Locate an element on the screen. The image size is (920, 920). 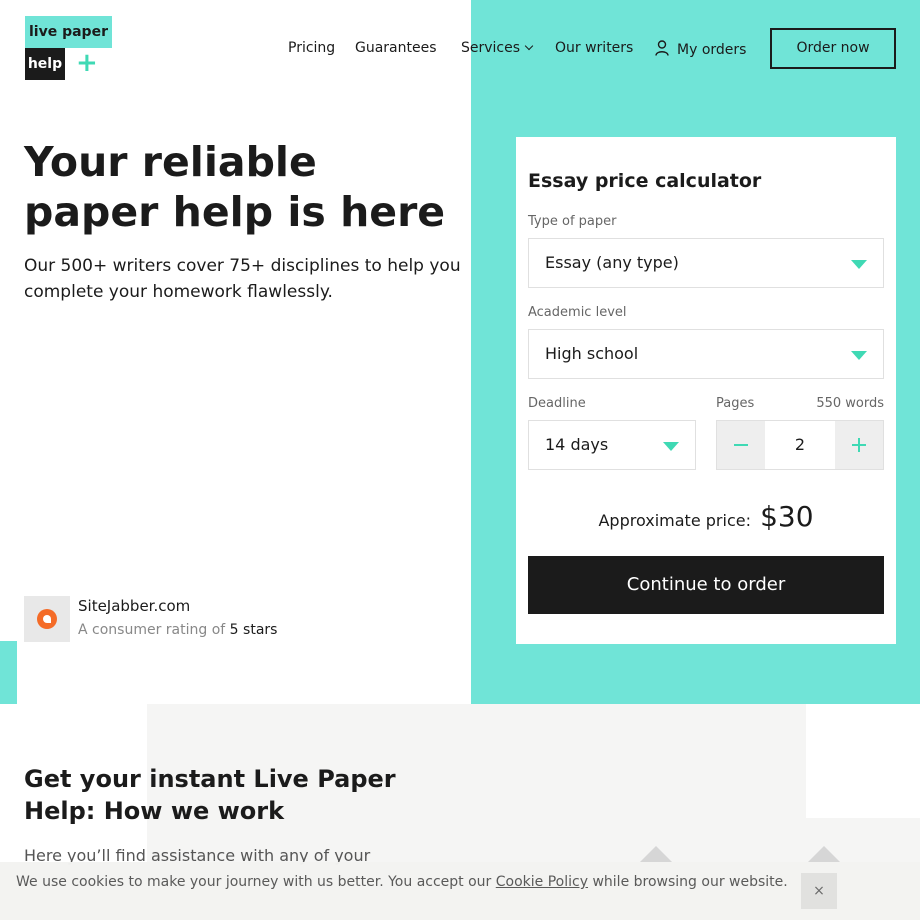
chevron-down-icon is located at coordinates (529, 46).